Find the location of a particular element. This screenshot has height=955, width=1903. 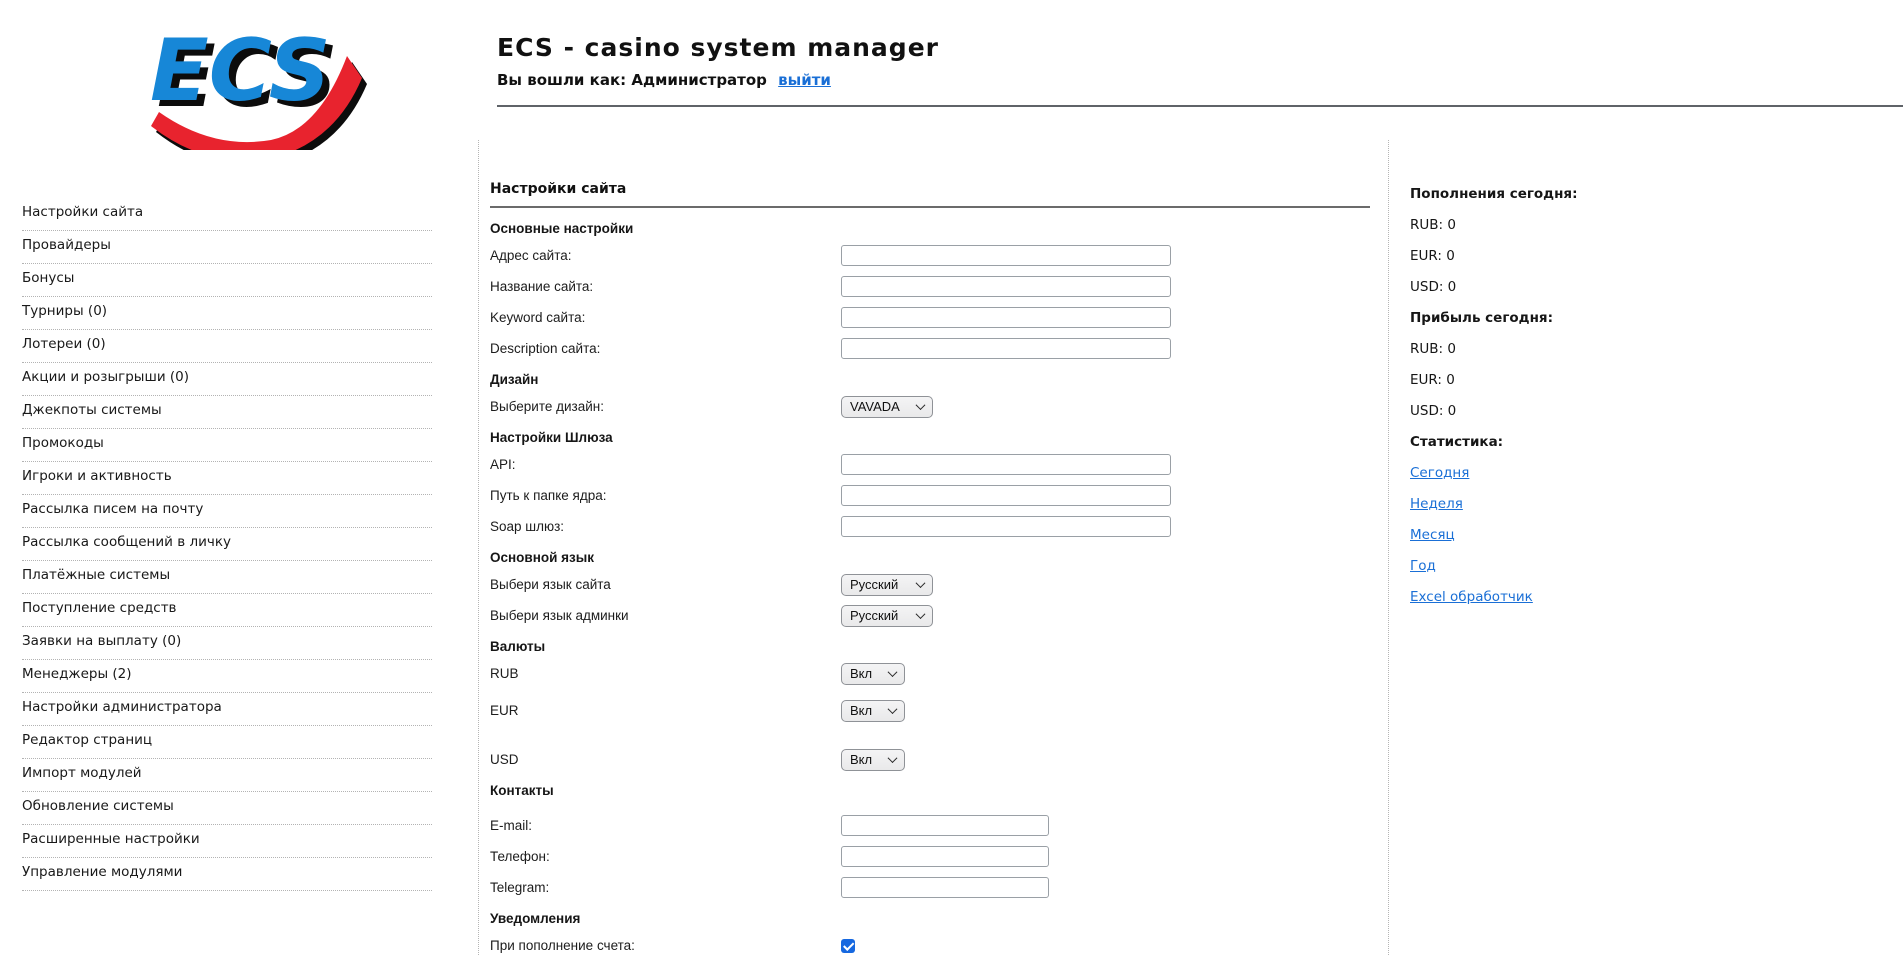

sidebar-item: Настройки сайта is located at coordinates (227, 214).